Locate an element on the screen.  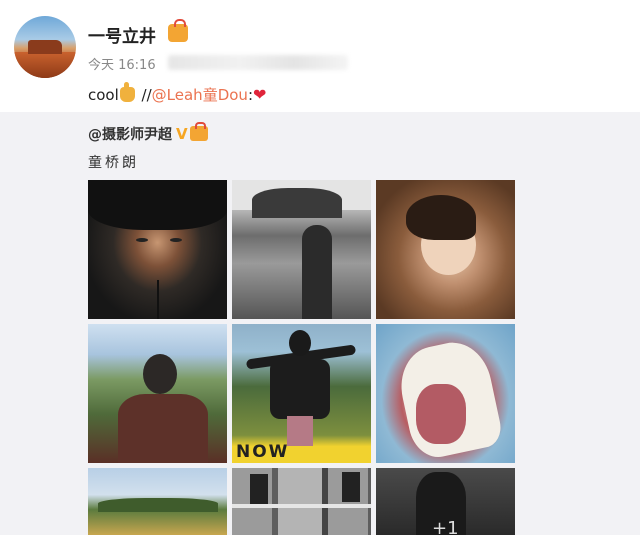
post-time: 今天 16:16 is located at coordinates (122, 65).